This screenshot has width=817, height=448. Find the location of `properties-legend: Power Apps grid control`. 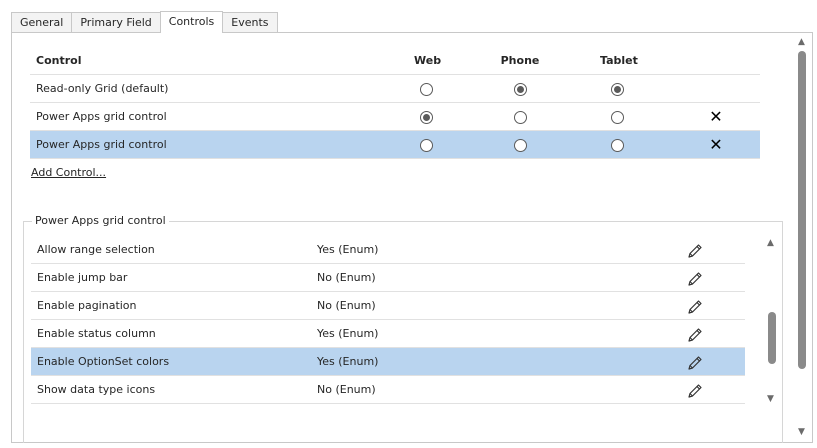

properties-legend: Power Apps grid control is located at coordinates (100, 221).